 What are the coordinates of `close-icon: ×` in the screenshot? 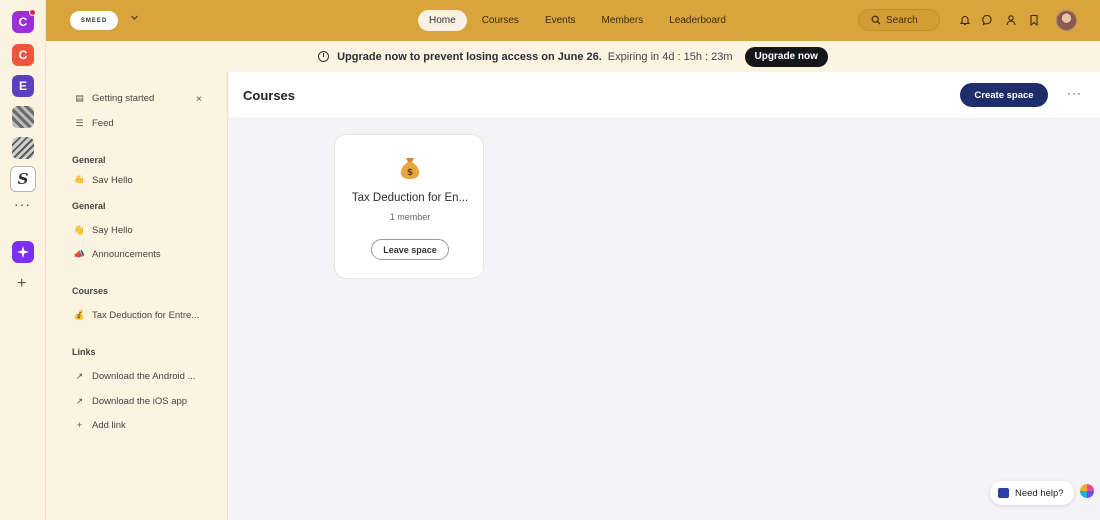 It's located at (199, 99).